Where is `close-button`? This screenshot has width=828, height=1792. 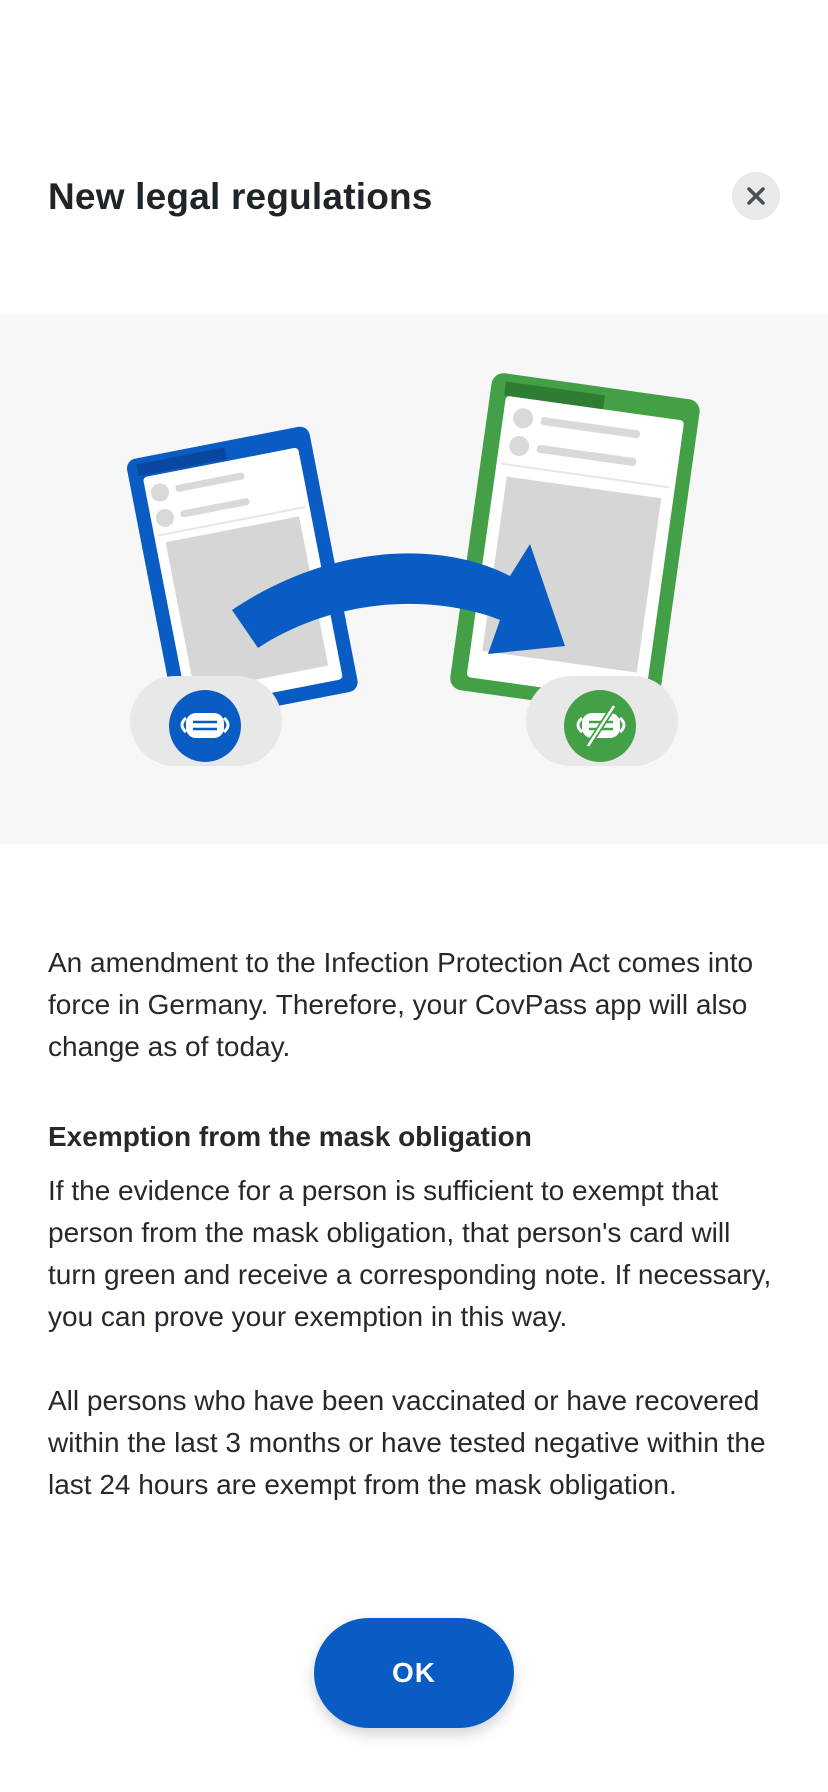
close-button is located at coordinates (756, 196).